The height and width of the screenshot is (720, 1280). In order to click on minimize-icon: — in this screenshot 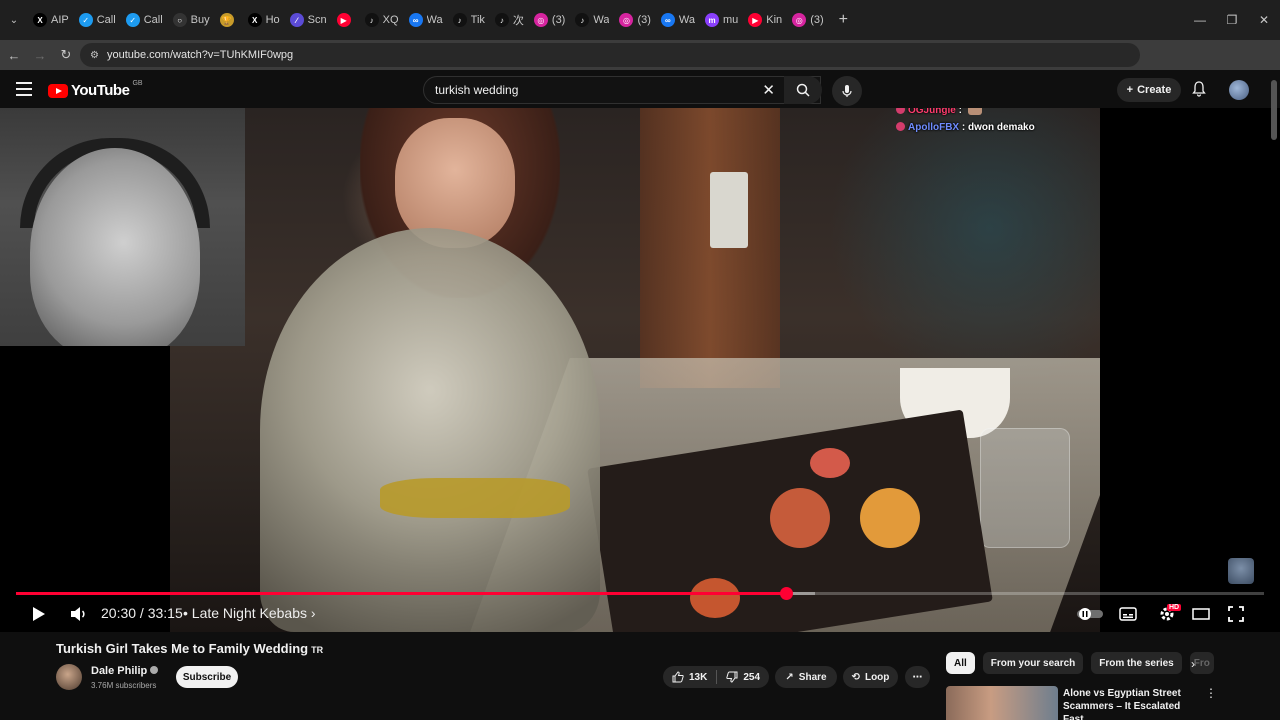, I will do `click(1200, 20)`.